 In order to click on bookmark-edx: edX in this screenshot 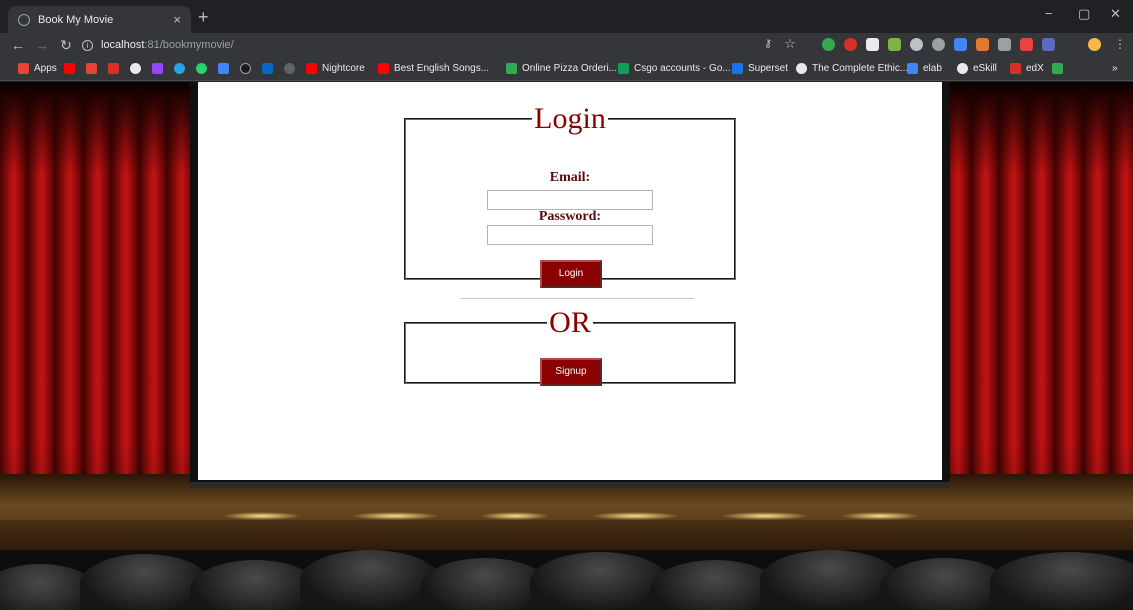, I will do `click(1027, 68)`.